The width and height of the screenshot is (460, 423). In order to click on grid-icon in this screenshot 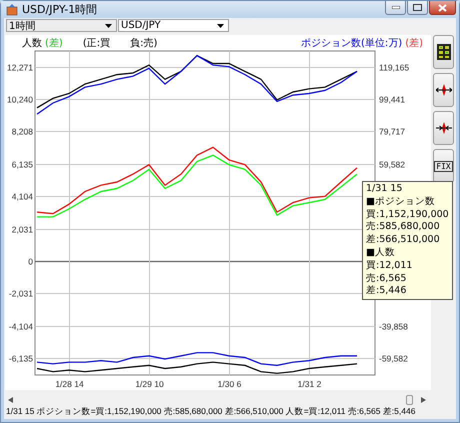, I will do `click(443, 52)`.